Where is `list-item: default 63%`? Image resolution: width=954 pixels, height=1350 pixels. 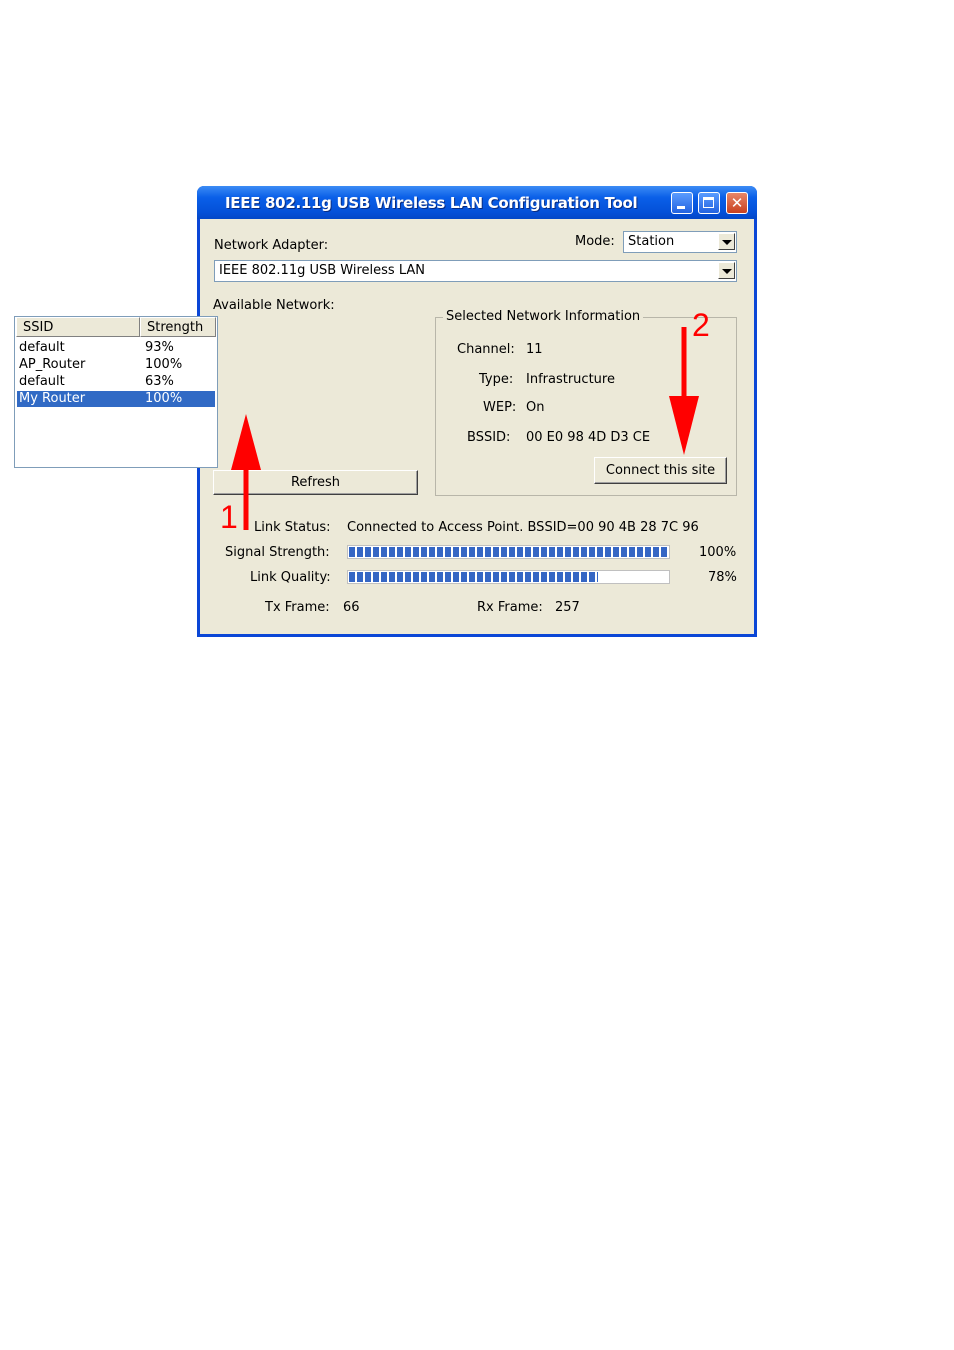 list-item: default 63% is located at coordinates (116, 382).